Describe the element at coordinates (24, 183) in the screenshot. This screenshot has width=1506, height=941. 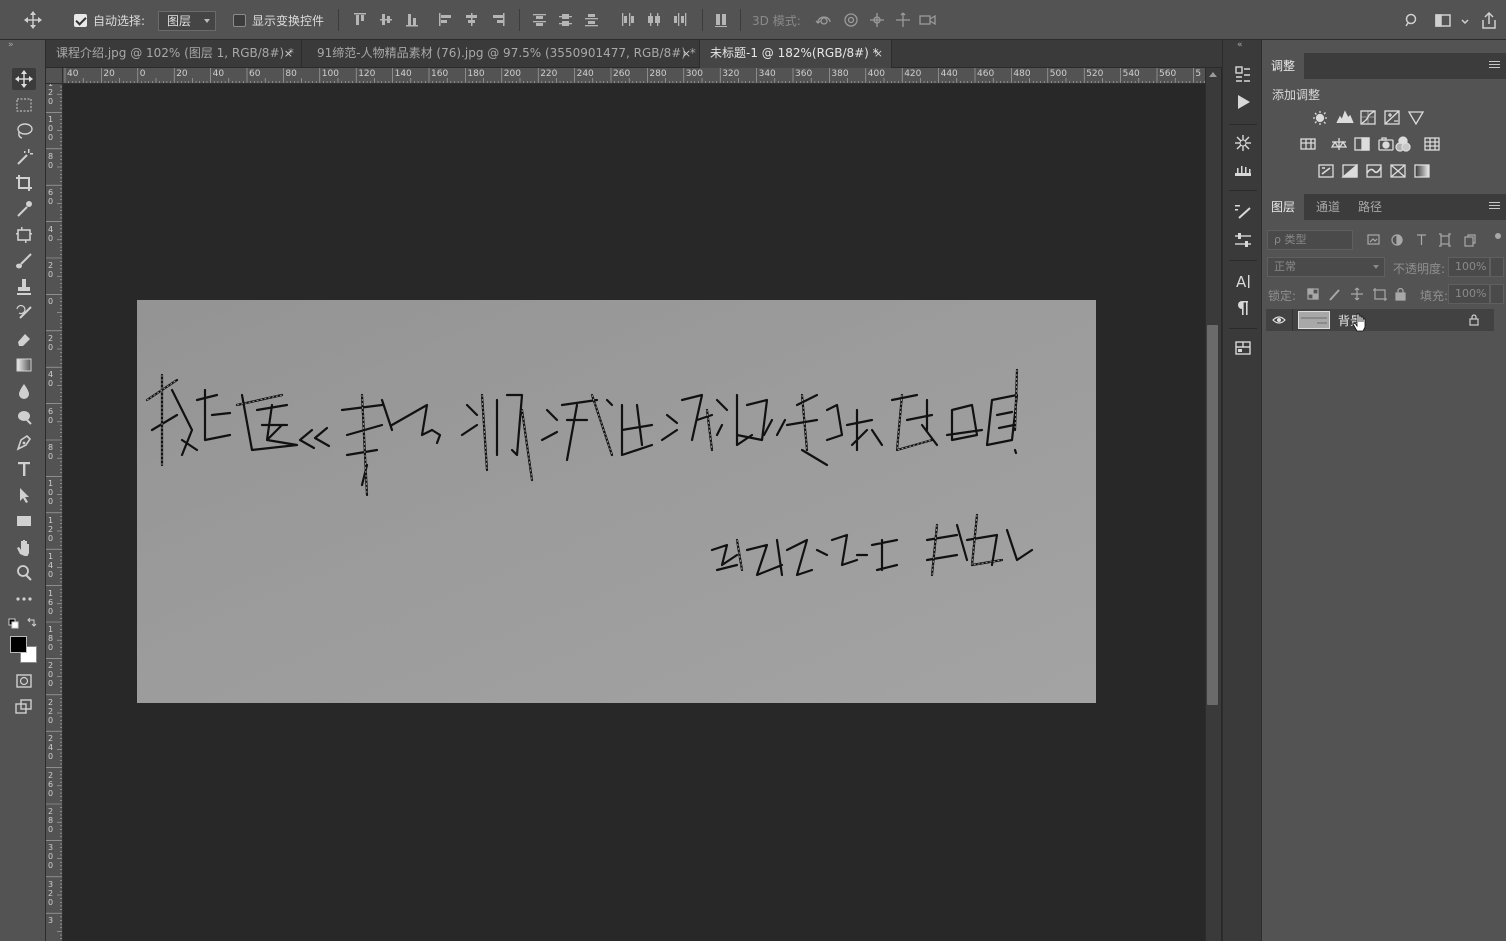
I see `crop-tool` at that location.